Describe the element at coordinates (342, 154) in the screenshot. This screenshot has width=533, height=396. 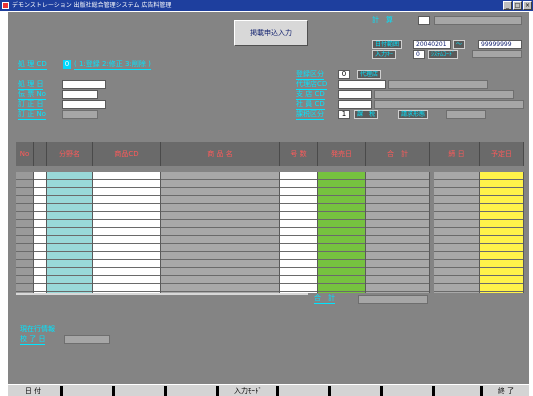
I see `col-header-release-date: 発売日` at that location.